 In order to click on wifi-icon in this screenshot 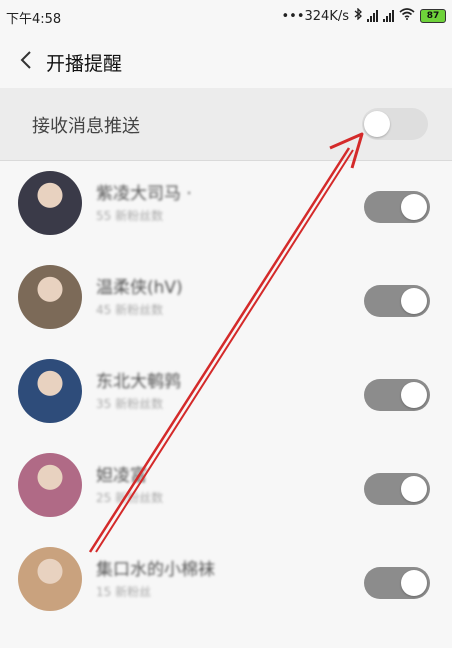, I will do `click(407, 16)`.